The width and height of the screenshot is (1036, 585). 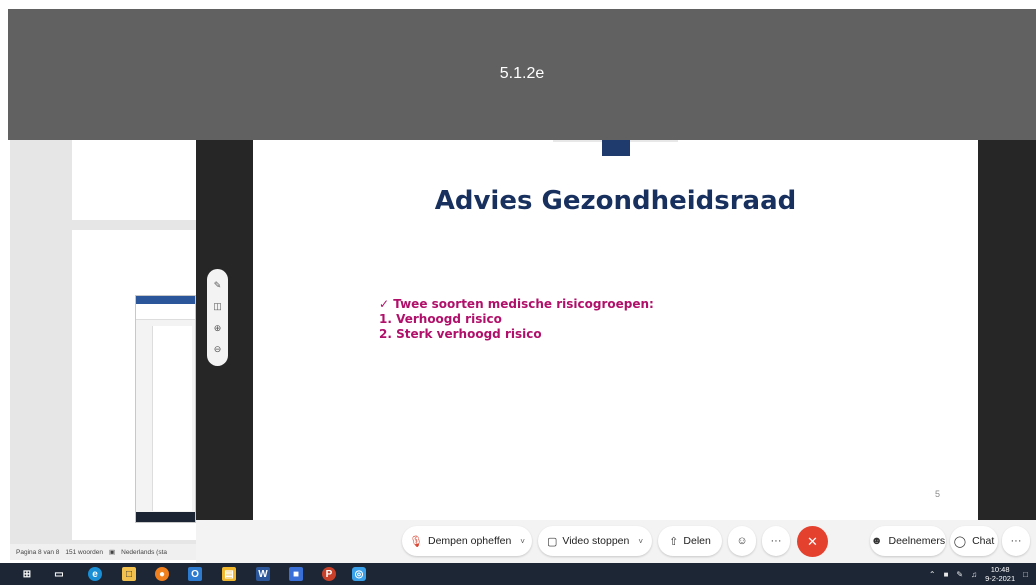 What do you see at coordinates (960, 541) in the screenshot?
I see `chat-icon: ◯` at bounding box center [960, 541].